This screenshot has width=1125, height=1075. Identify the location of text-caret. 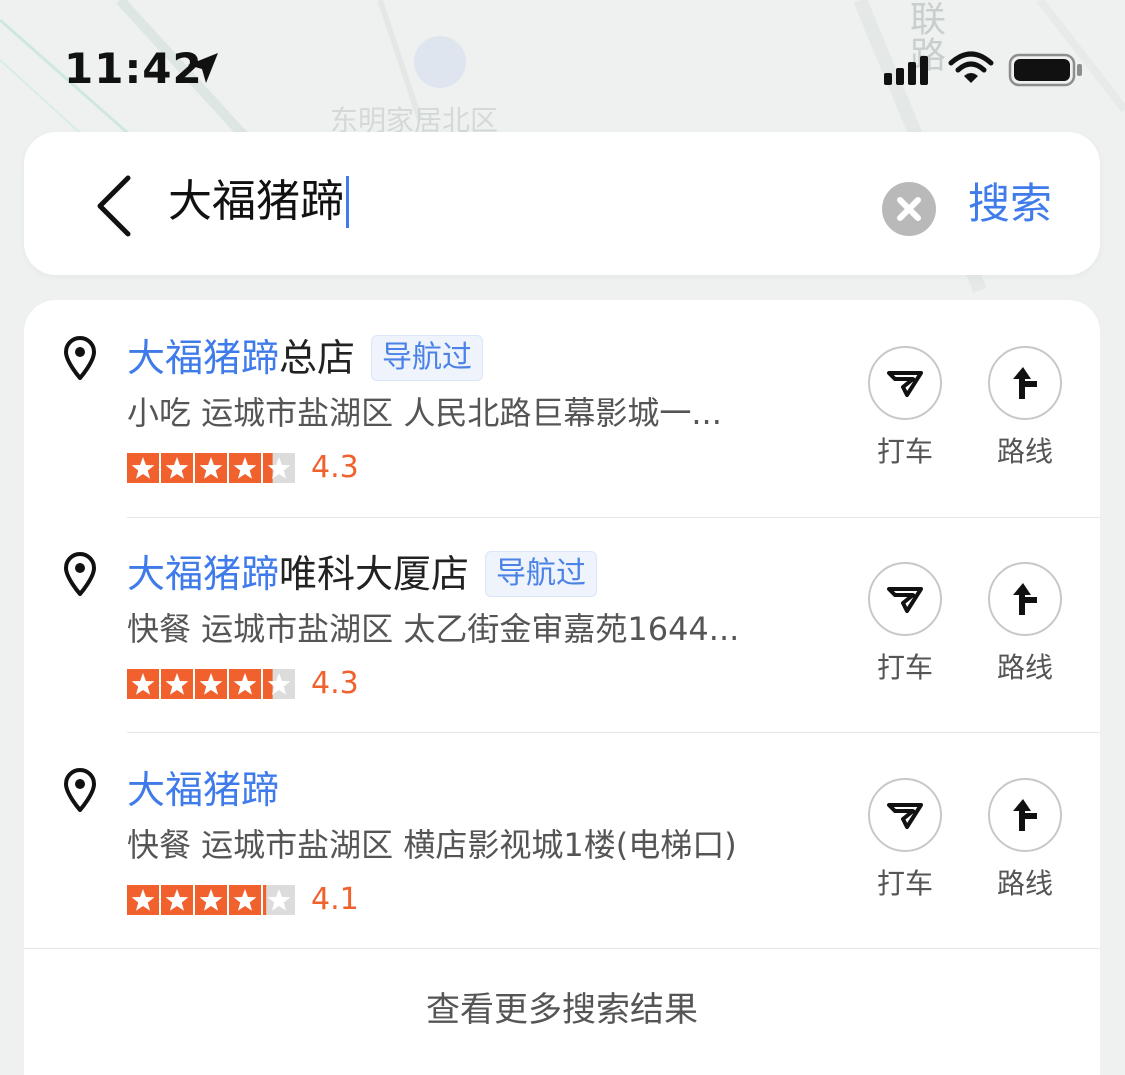
(347, 202).